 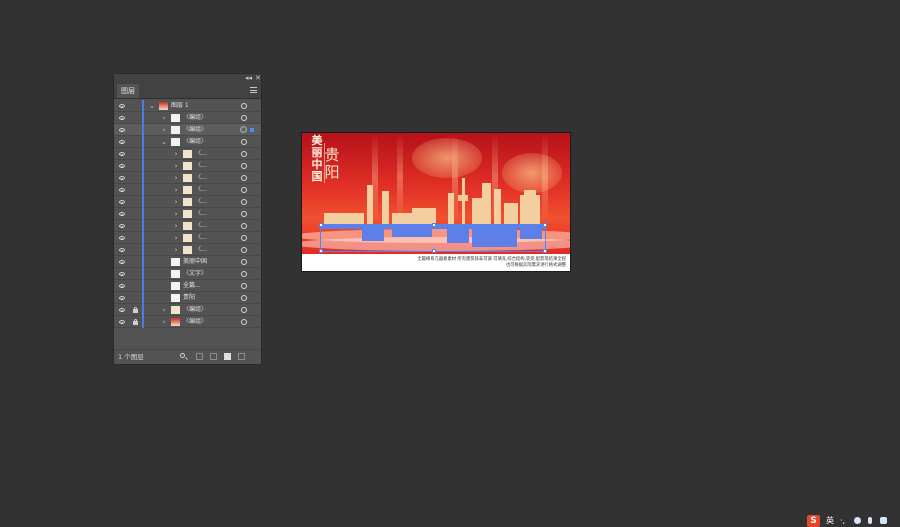 I want to click on punctuation-toggle: ·,, so click(x=842, y=521).